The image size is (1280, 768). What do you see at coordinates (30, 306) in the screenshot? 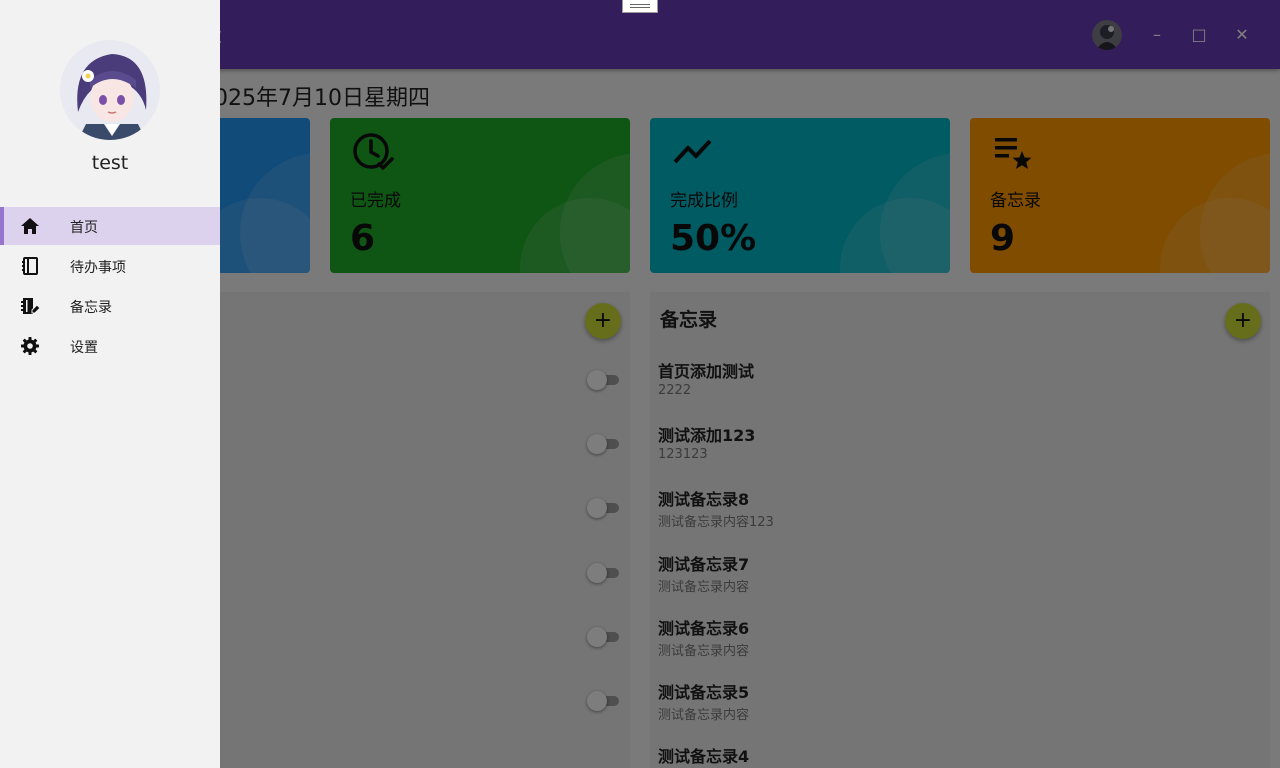
I see `notebook-edit-icon` at bounding box center [30, 306].